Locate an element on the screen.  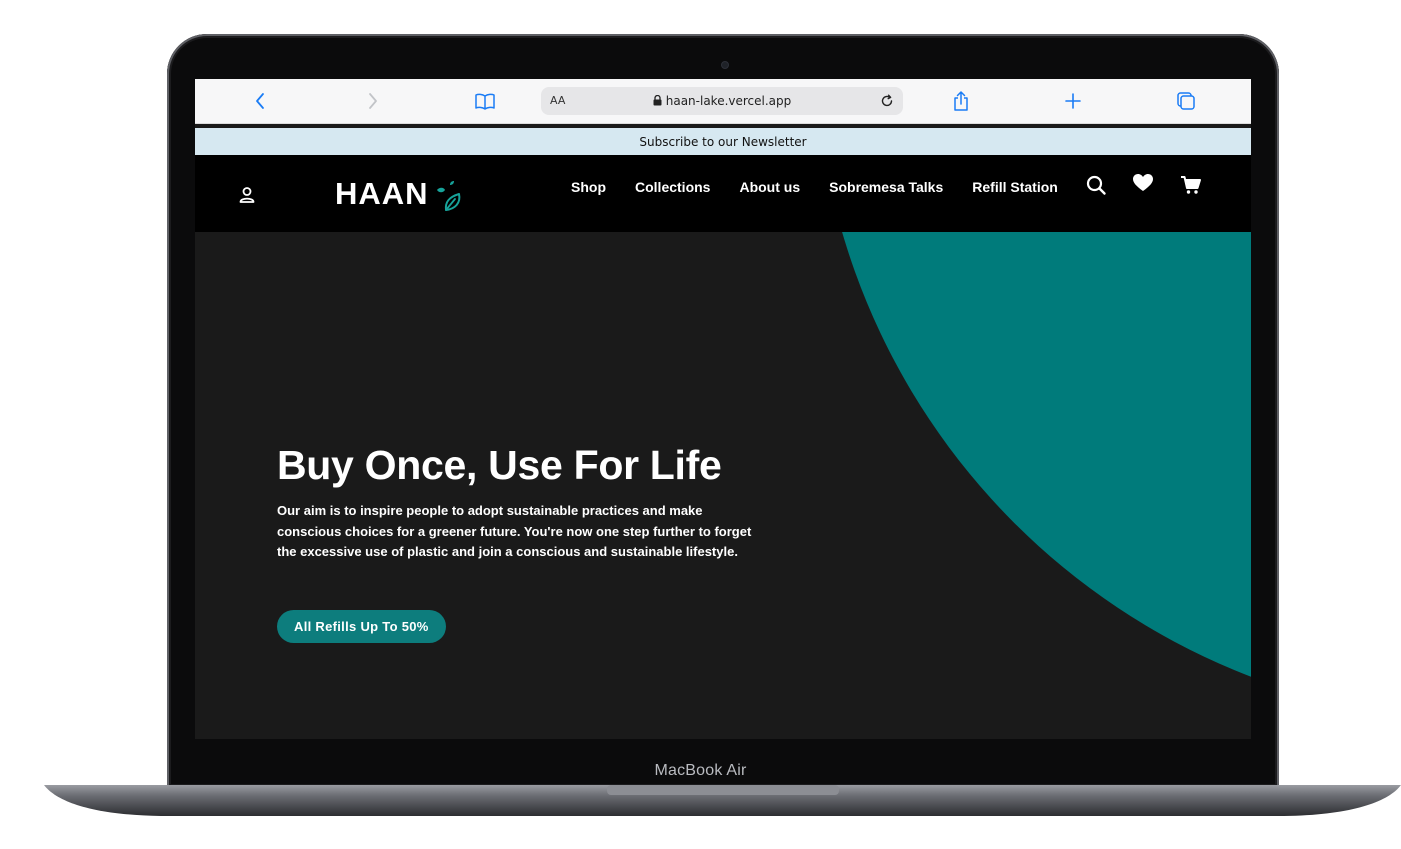
newsletter-banner: Subscribe to our Newsletter is located at coordinates (723, 141).